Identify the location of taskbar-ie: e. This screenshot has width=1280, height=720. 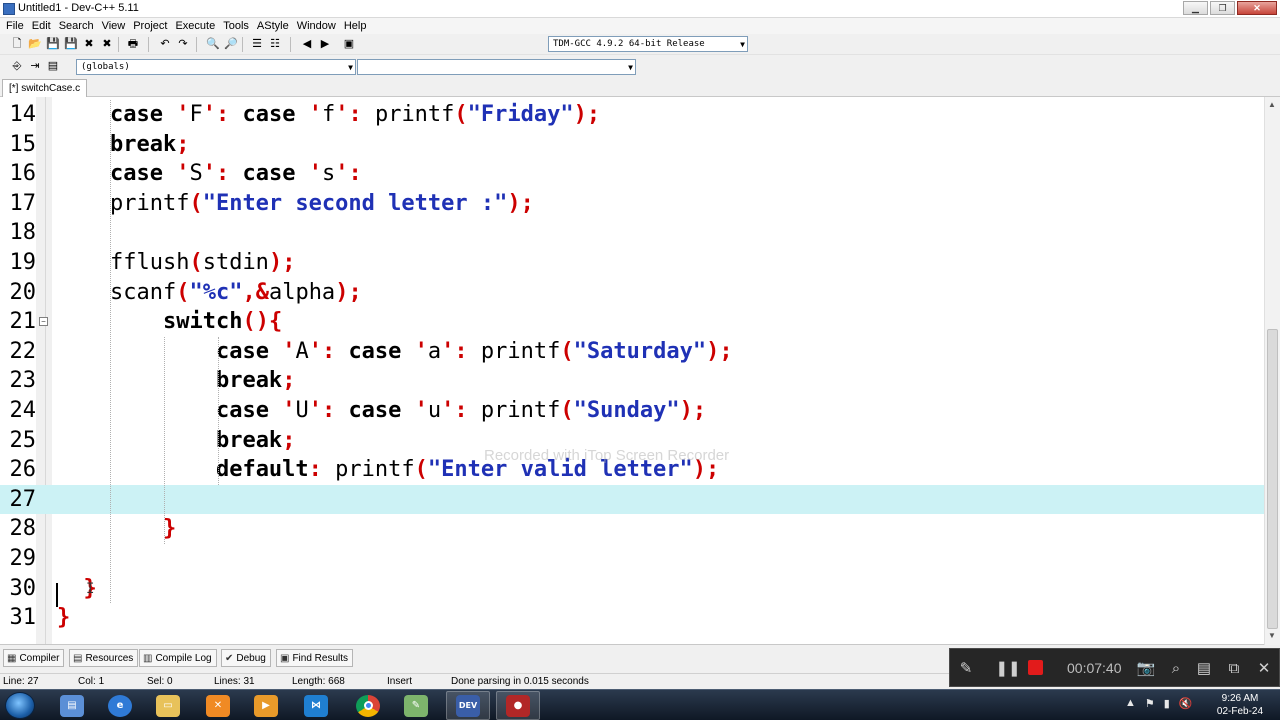
(120, 705).